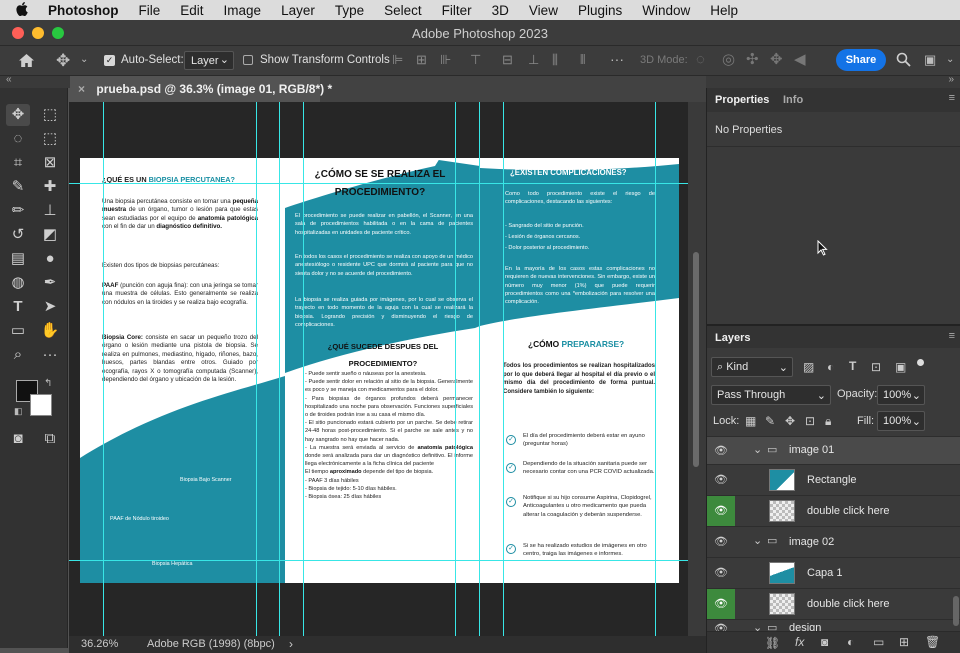  I want to click on filter-adjustment-icon: ◐, so click(830, 367).